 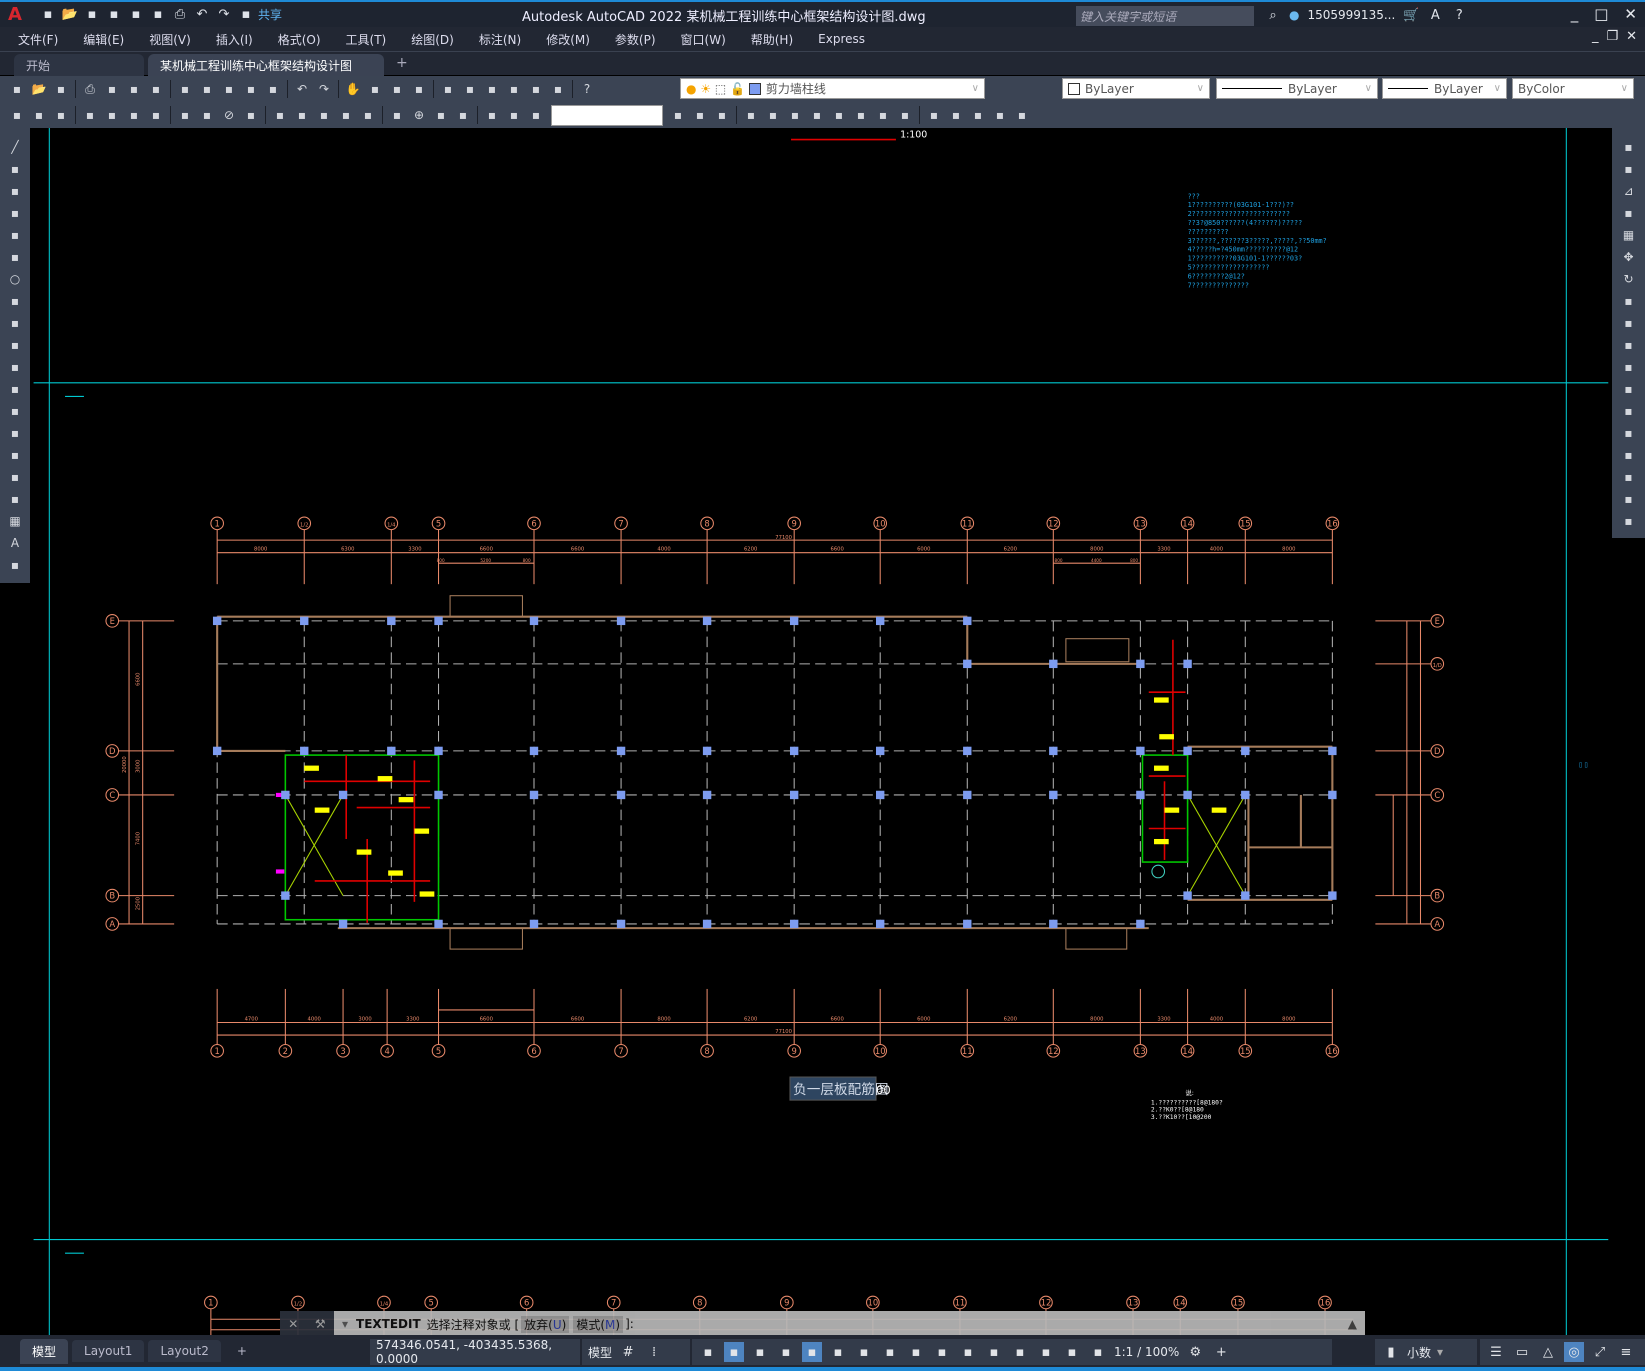 I want to click on add-selected-icon: ▪, so click(x=15, y=565).